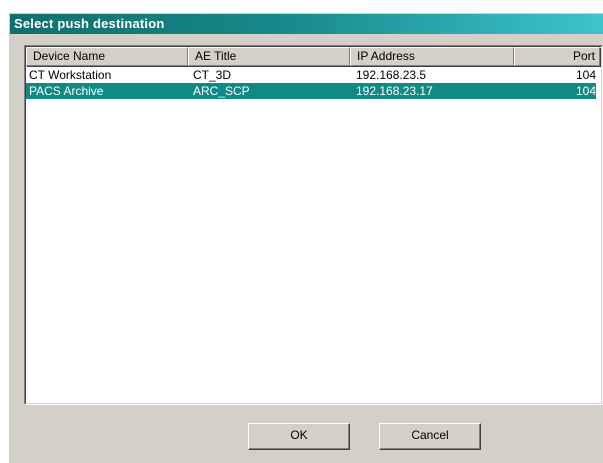 This screenshot has height=463, width=603. Describe the element at coordinates (432, 56) in the screenshot. I see `column-header-ip-address: IP Address` at that location.